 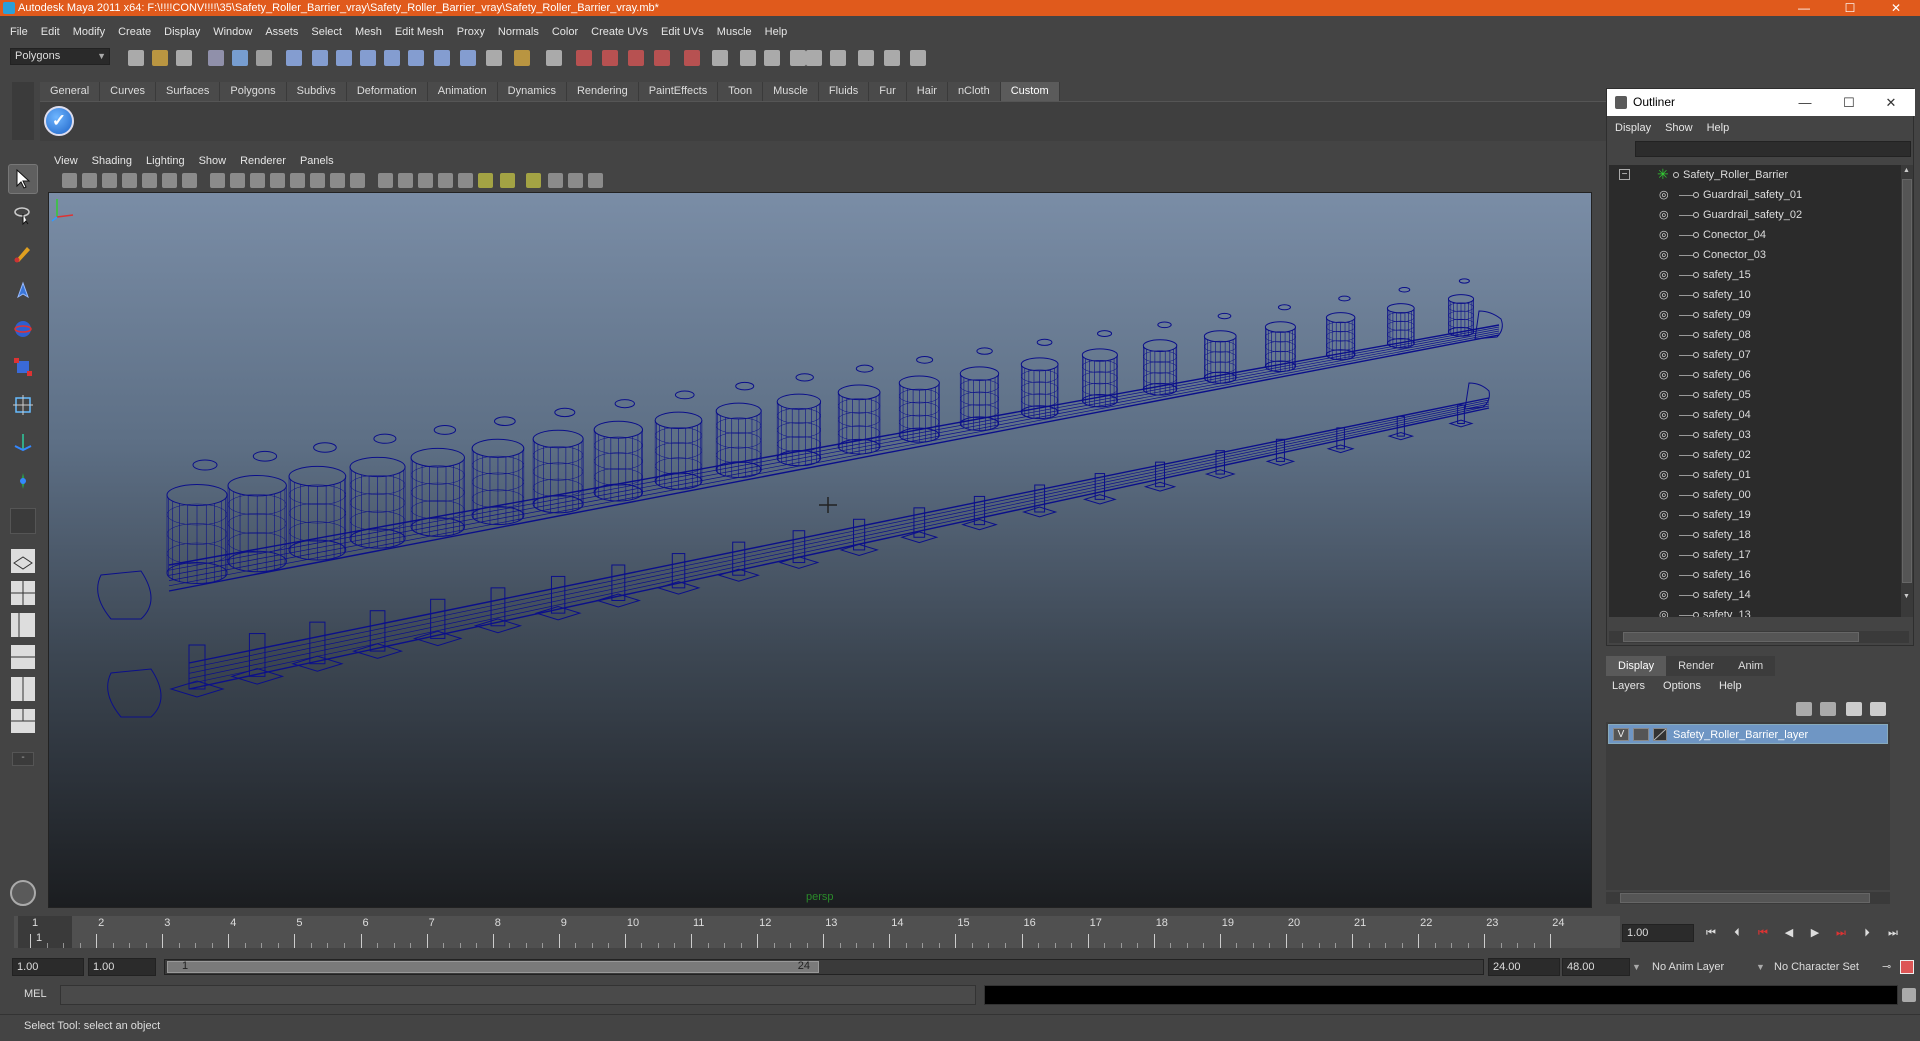 I want to click on shelf-tab-painteffects: PaintEffects, so click(x=678, y=91).